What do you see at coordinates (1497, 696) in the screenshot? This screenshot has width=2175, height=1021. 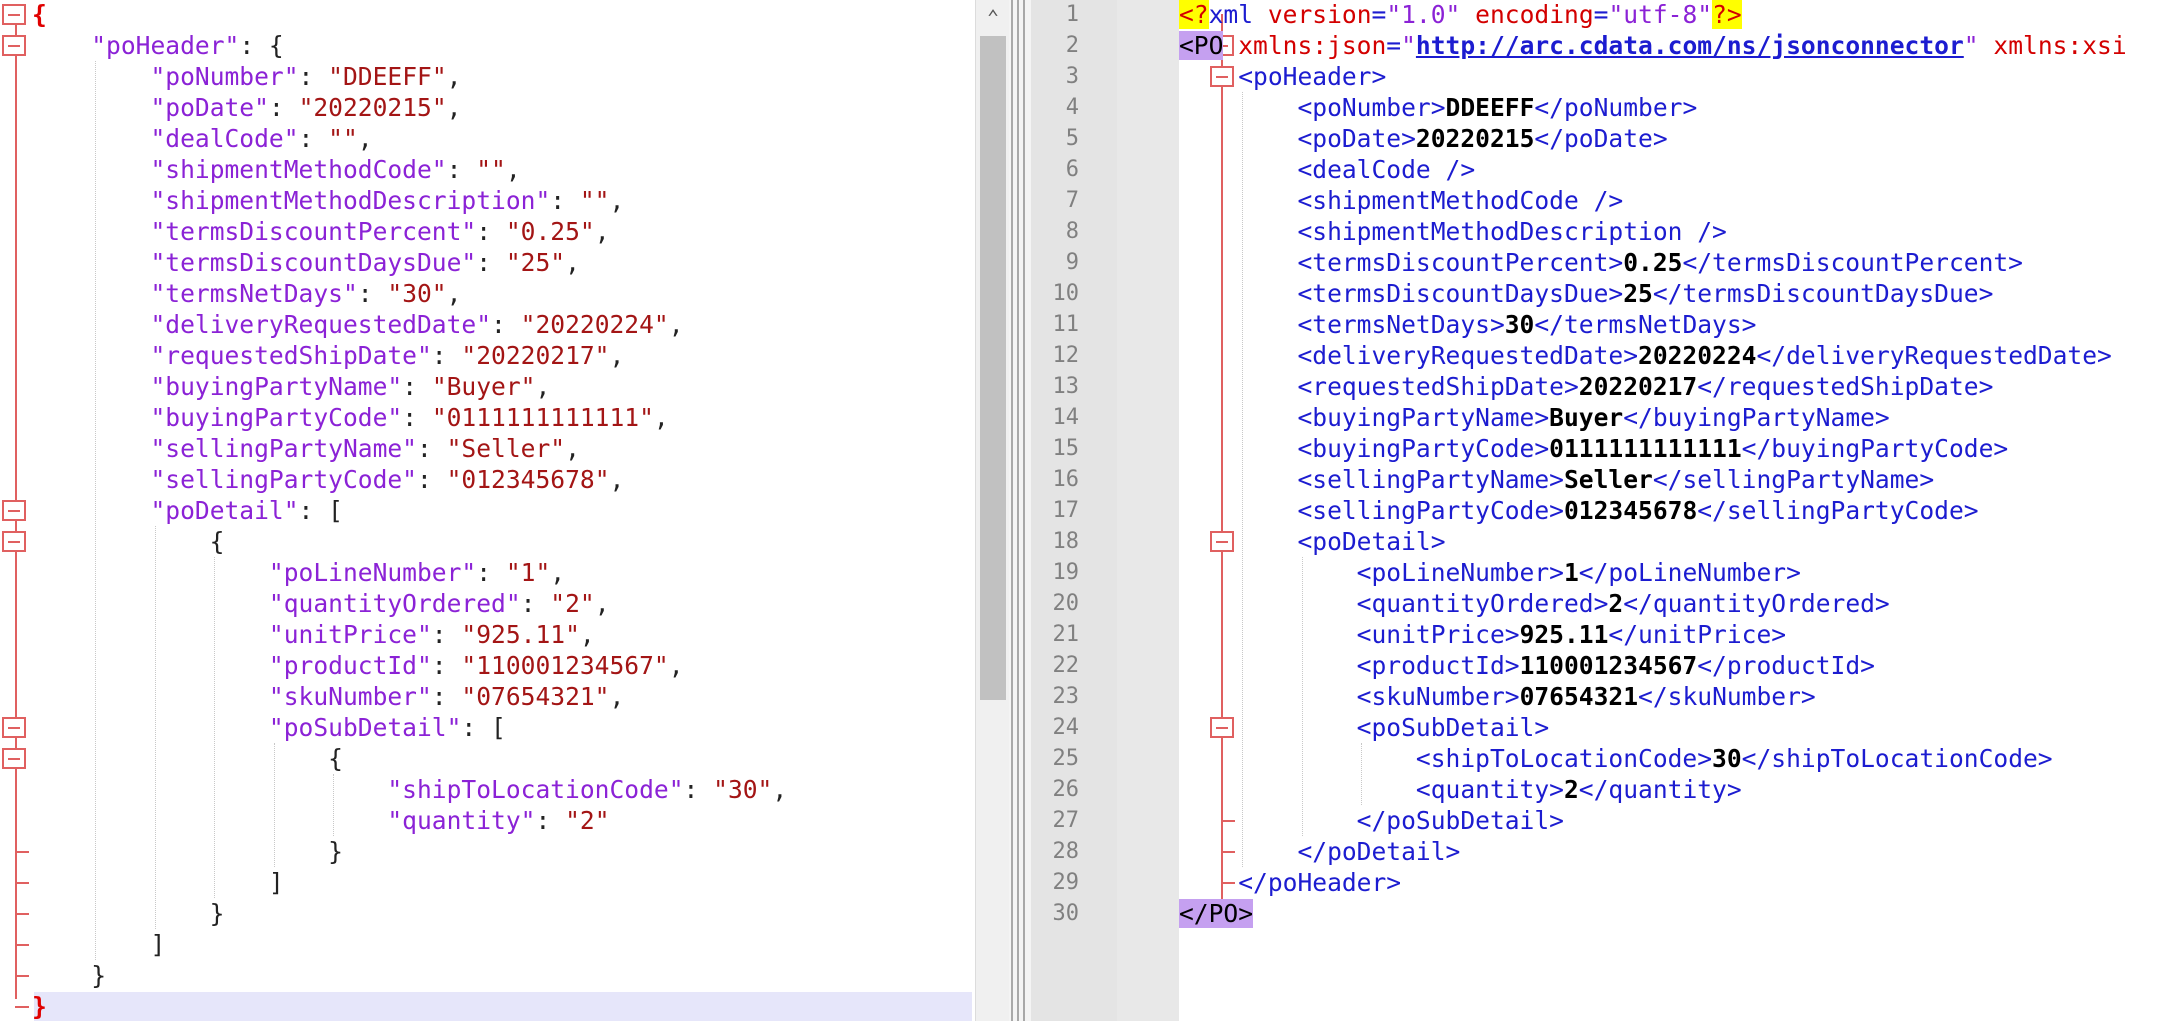 I see `xml-code-line: <skuNumber>07654321</skuNumber>` at bounding box center [1497, 696].